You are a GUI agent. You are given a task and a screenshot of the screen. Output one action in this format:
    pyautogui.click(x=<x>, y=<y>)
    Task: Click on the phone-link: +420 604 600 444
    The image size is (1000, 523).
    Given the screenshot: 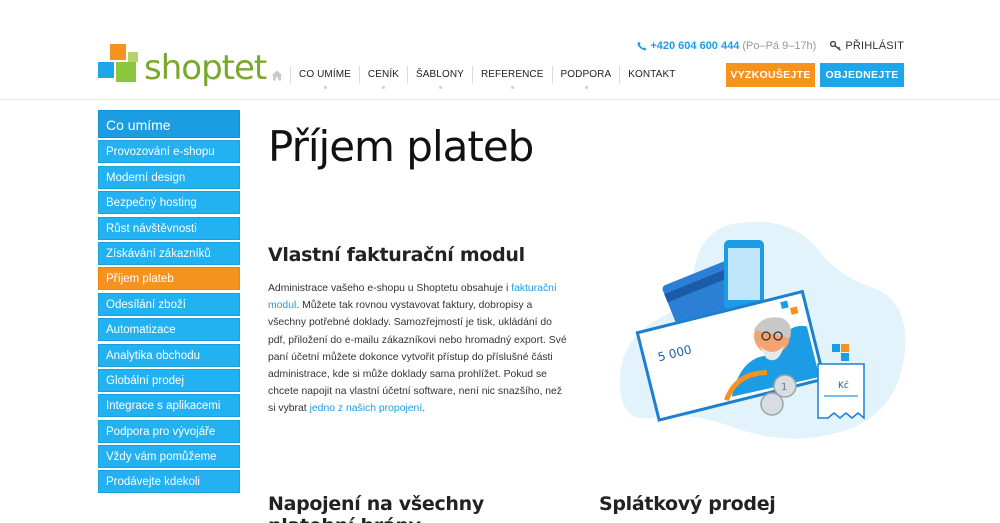 What is the action you would take?
    pyautogui.click(x=688, y=46)
    